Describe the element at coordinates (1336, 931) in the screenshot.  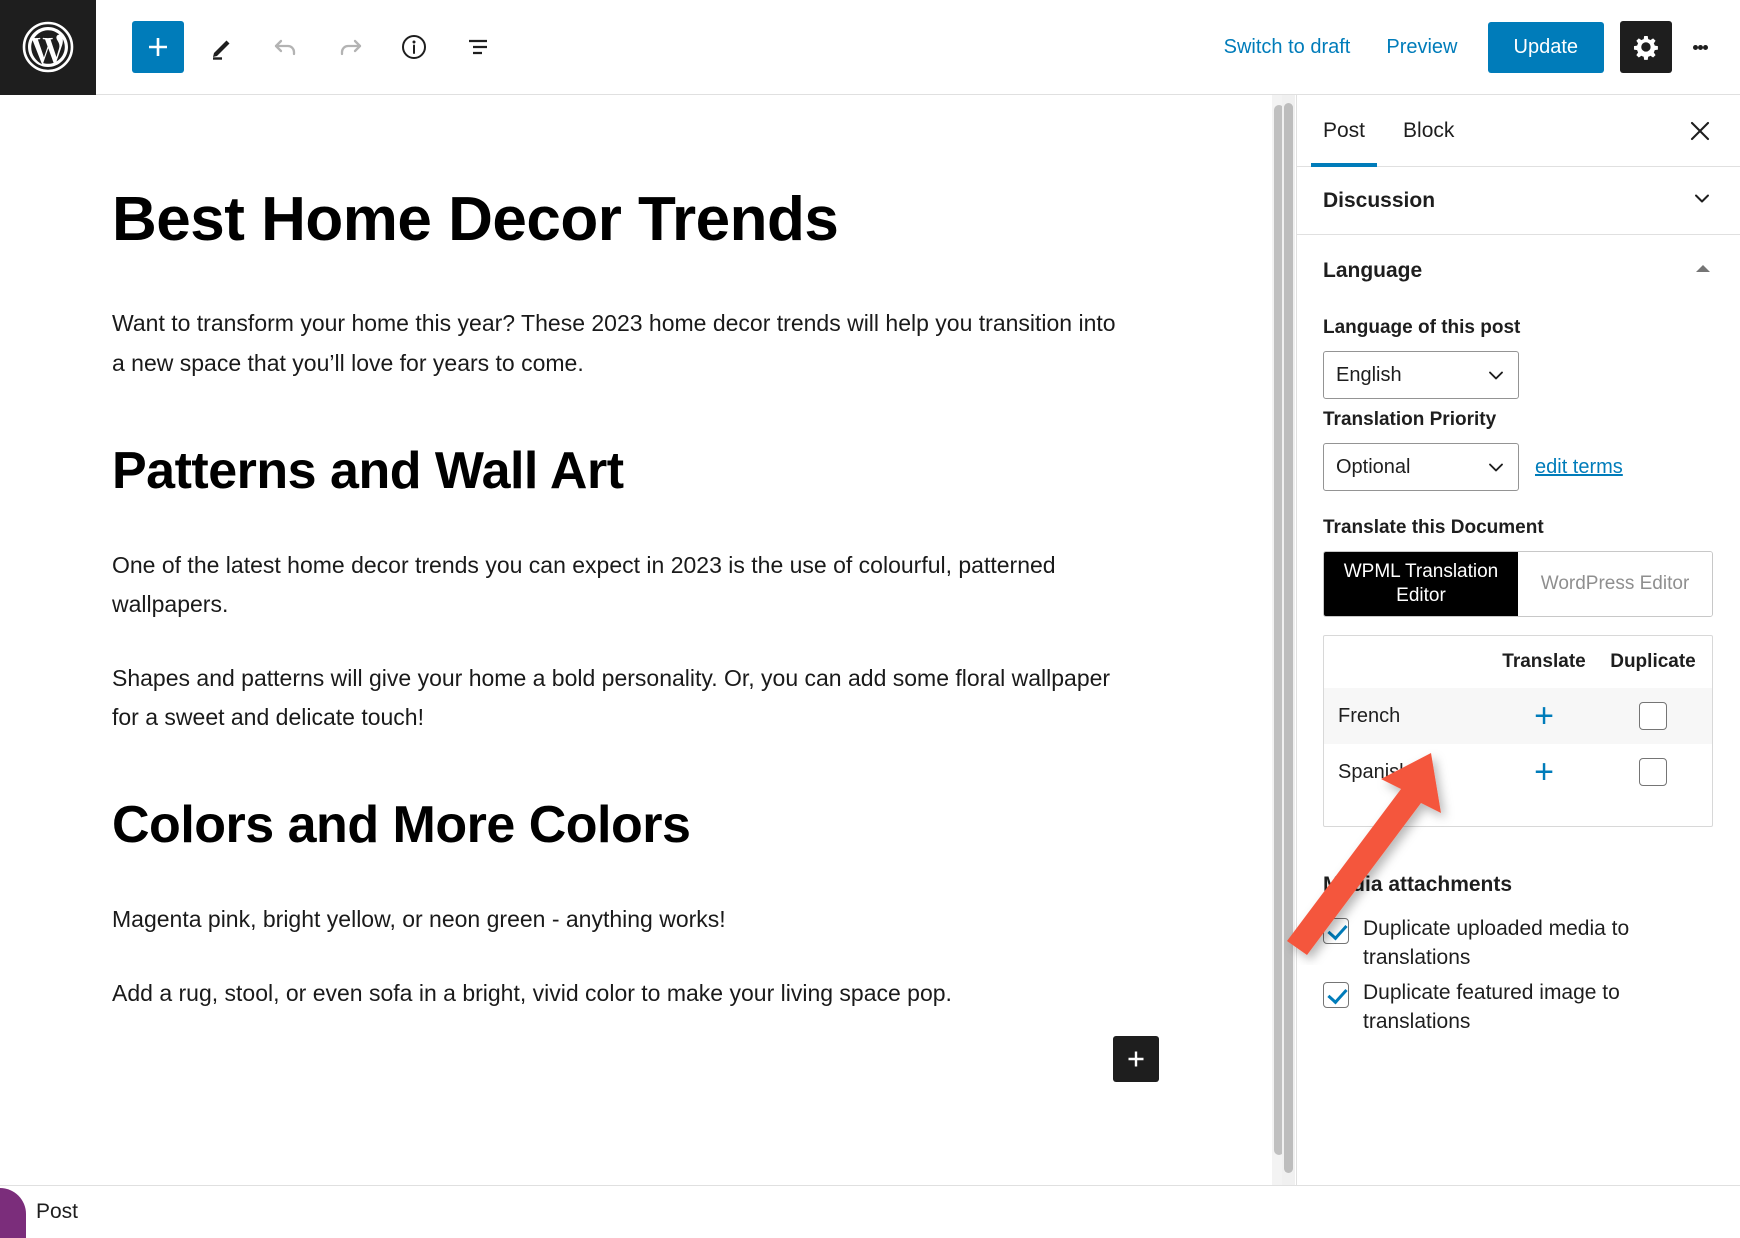
I see `duplicate-uploaded-media-checkbox` at that location.